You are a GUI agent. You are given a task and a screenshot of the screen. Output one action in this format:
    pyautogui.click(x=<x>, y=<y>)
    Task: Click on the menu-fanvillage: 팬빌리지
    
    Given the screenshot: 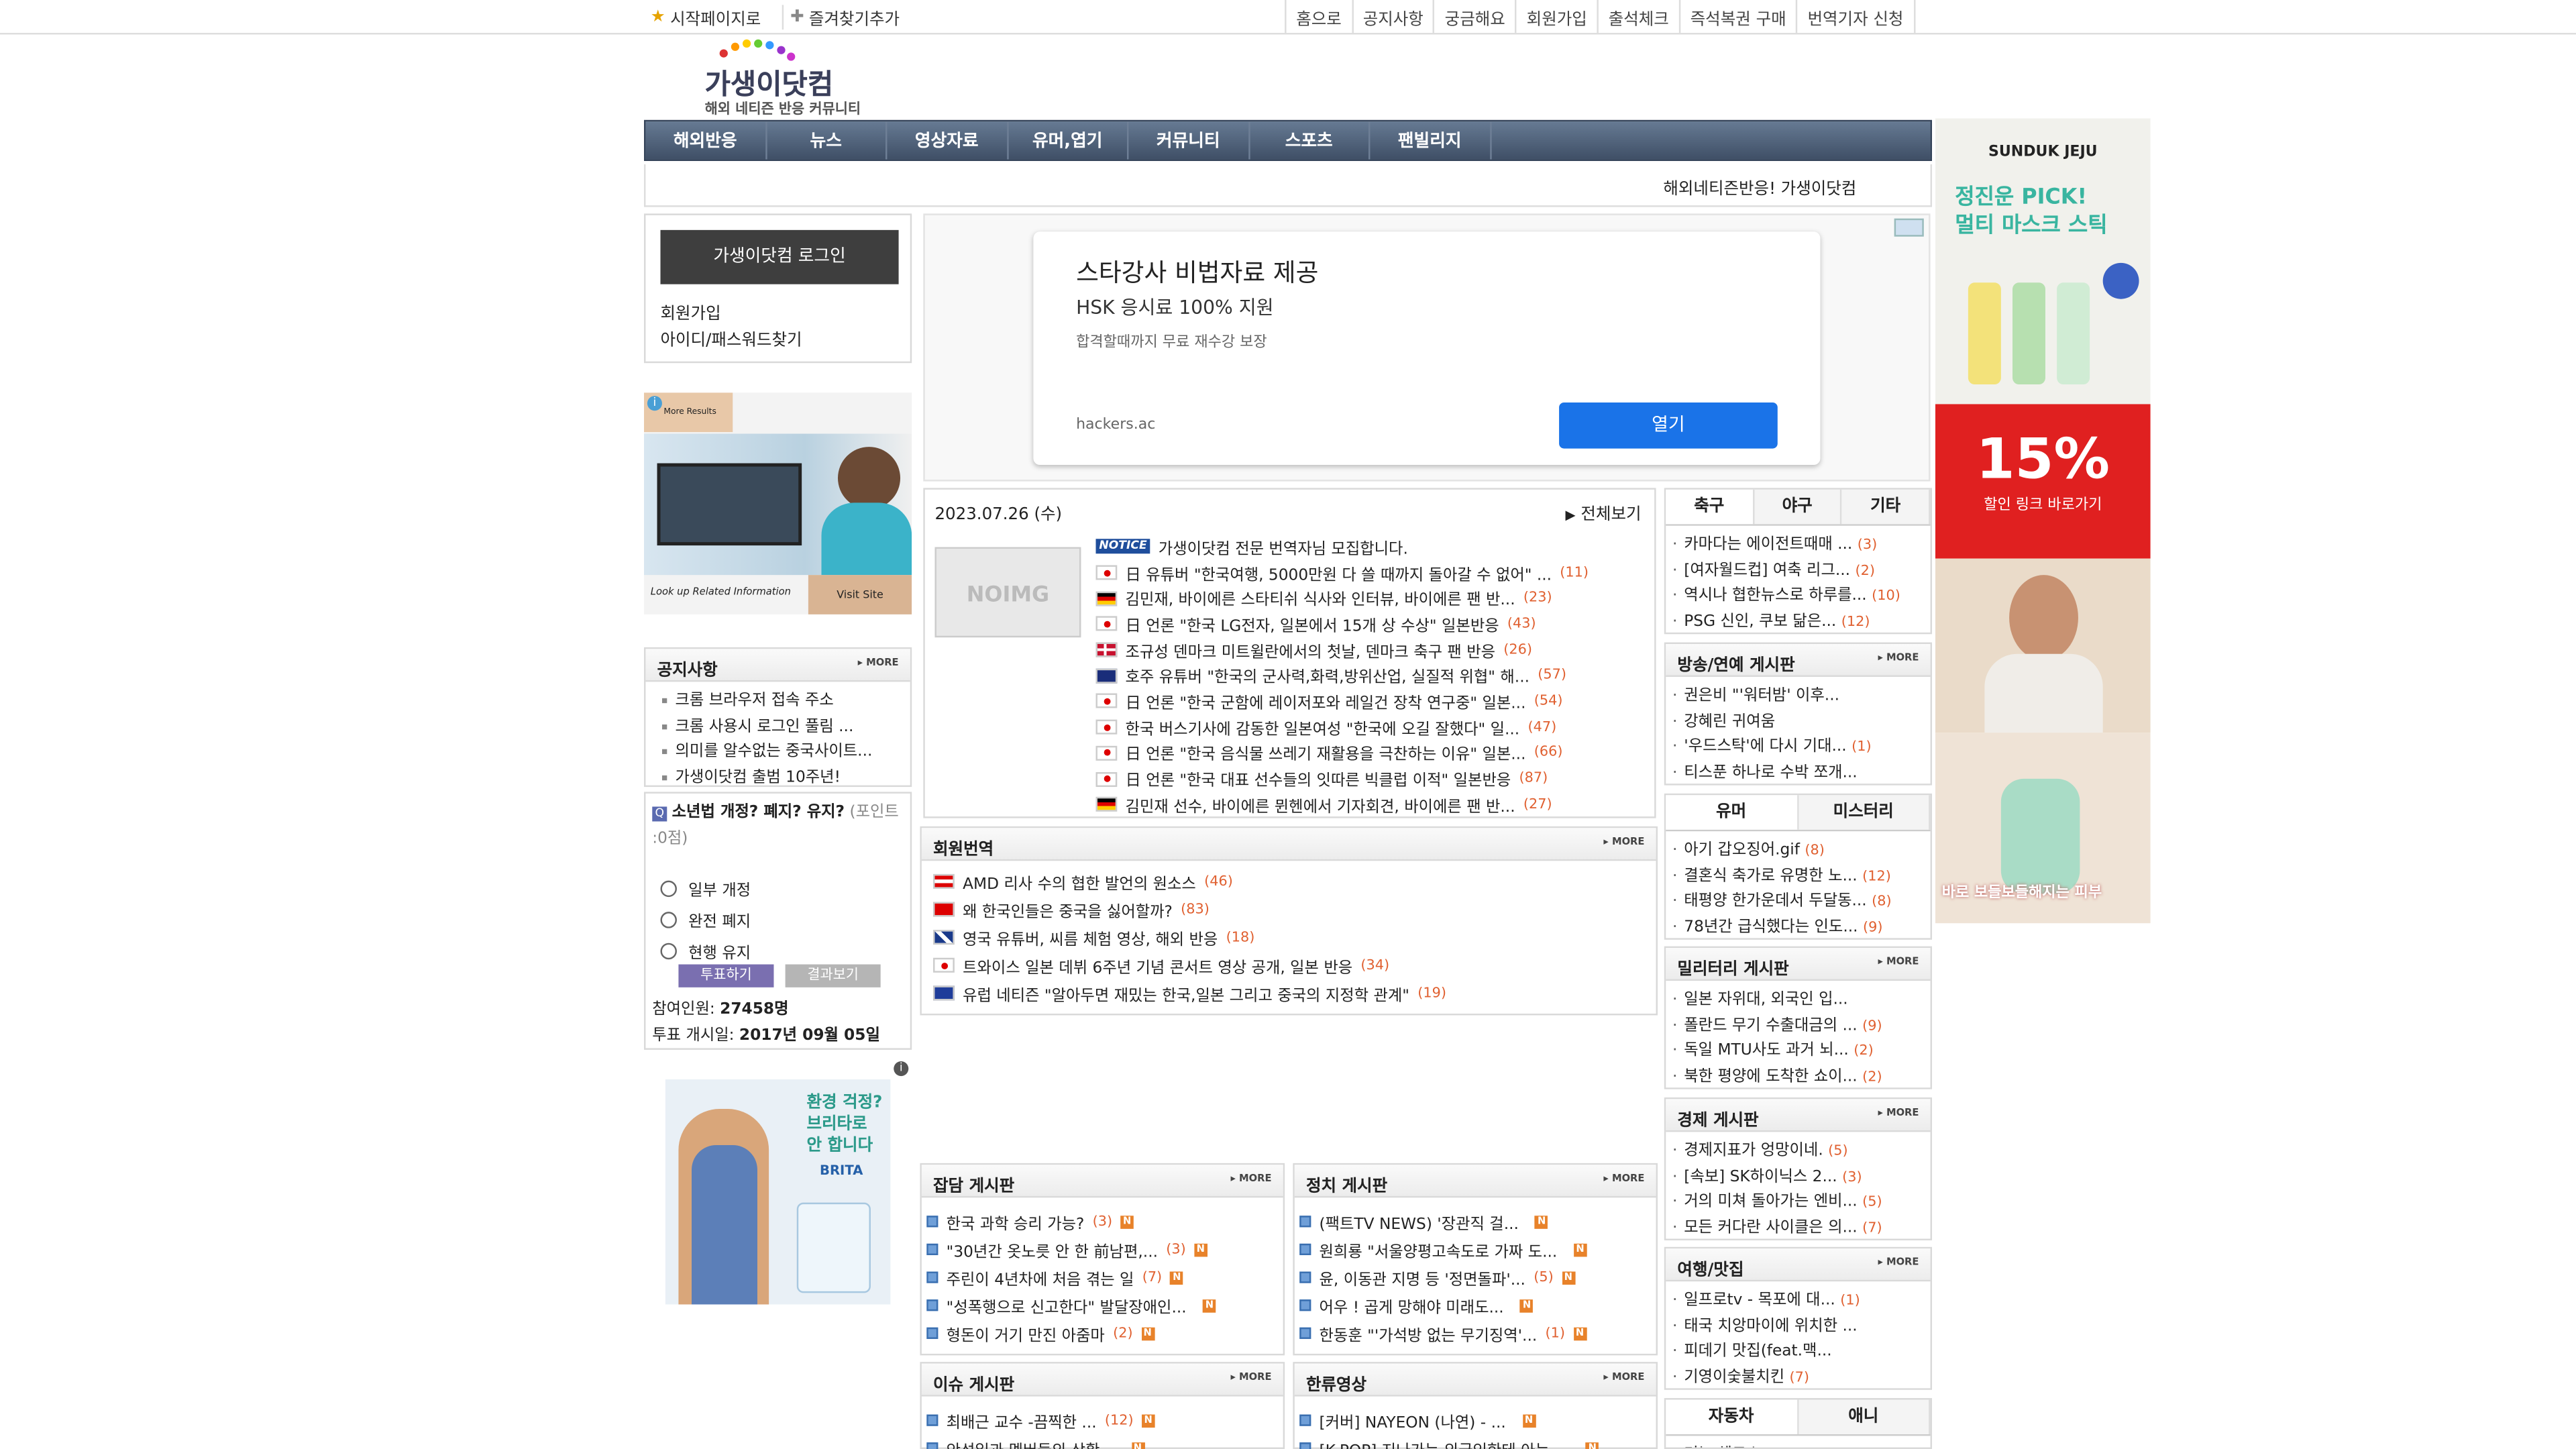 What is the action you would take?
    pyautogui.click(x=1430, y=140)
    